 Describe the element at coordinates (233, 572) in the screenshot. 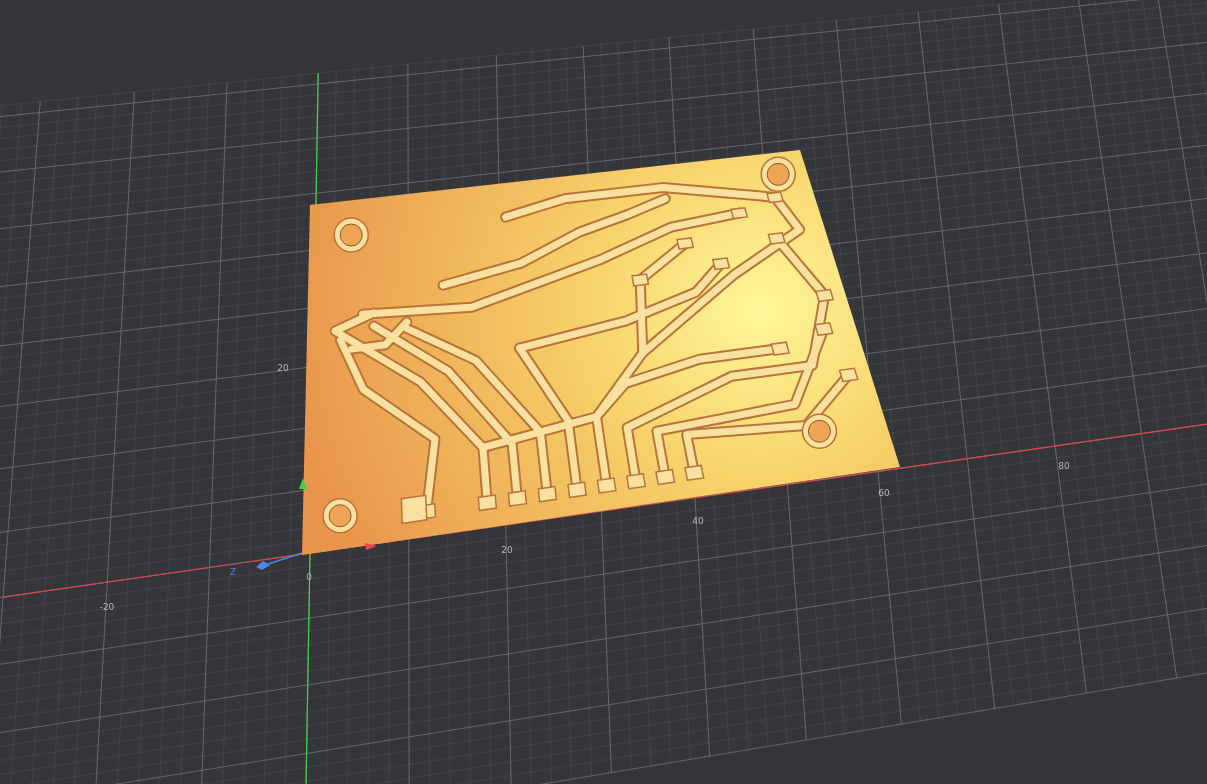

I see `axis-name-label: Z` at that location.